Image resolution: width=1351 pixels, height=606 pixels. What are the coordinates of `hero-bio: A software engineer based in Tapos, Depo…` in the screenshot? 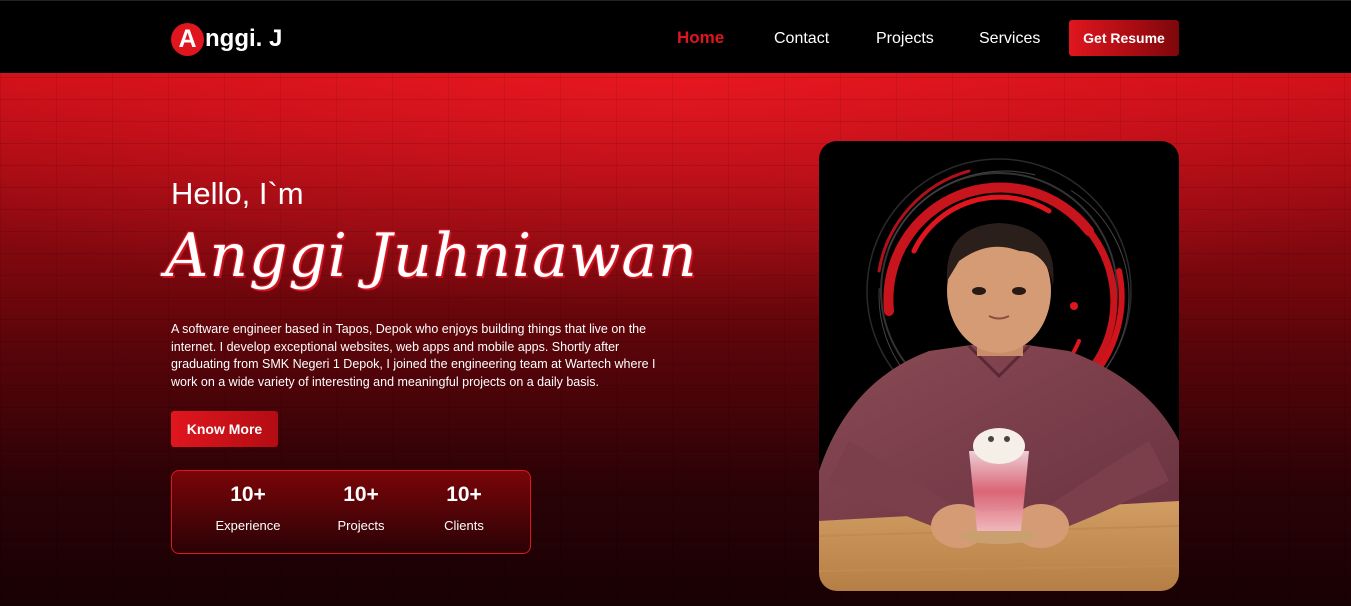 It's located at (413, 355).